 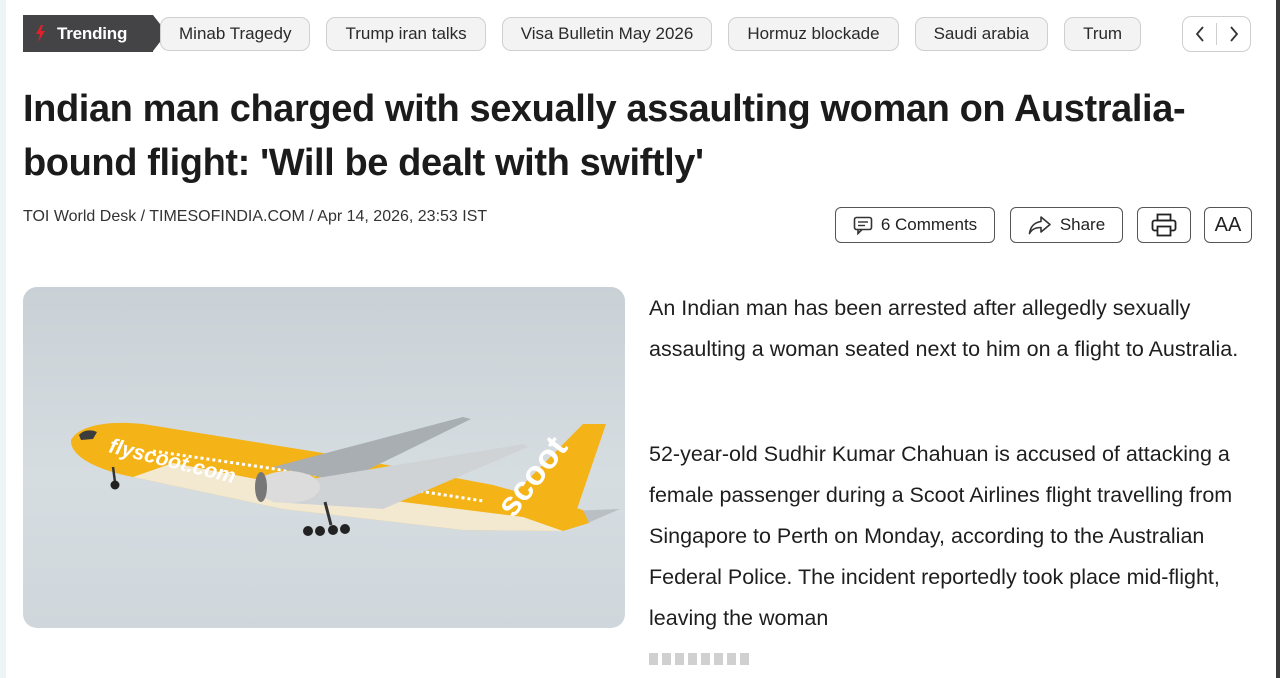 I want to click on cut-off-text-line, so click(x=709, y=659).